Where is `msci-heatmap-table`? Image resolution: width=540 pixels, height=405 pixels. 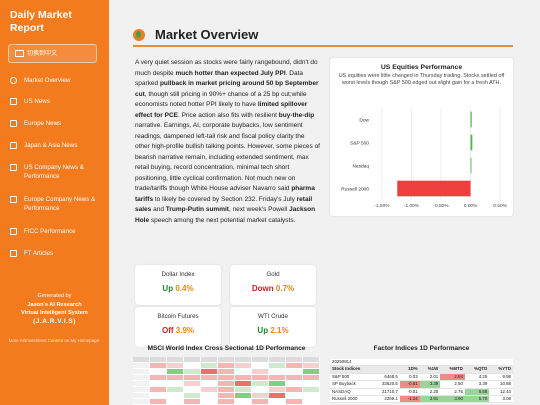 msci-heatmap-table is located at coordinates (226, 381).